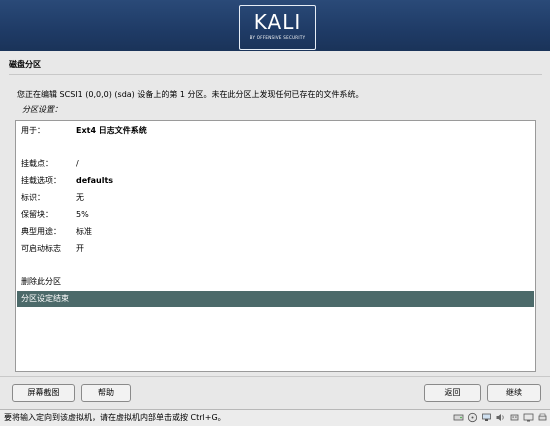  Describe the element at coordinates (275, 131) in the screenshot. I see `list-item-use-as: 用于： Ext4 日志文件系统` at that location.